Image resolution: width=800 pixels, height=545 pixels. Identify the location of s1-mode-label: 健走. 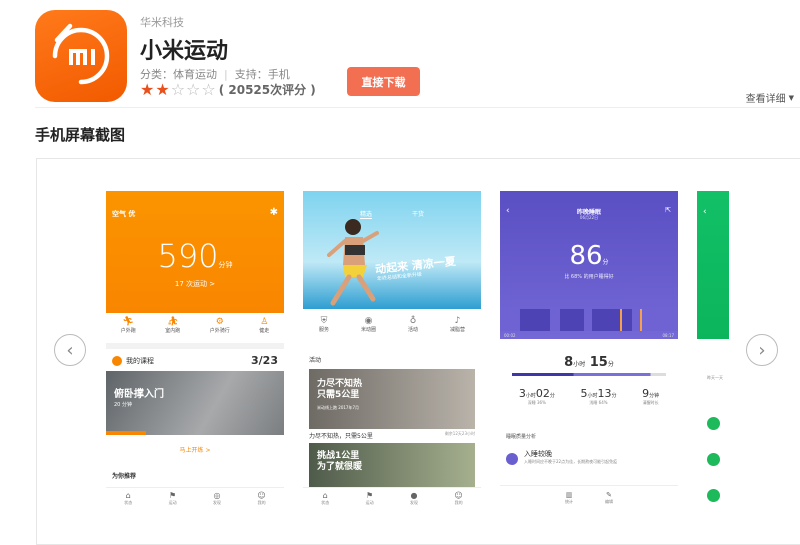
(264, 331).